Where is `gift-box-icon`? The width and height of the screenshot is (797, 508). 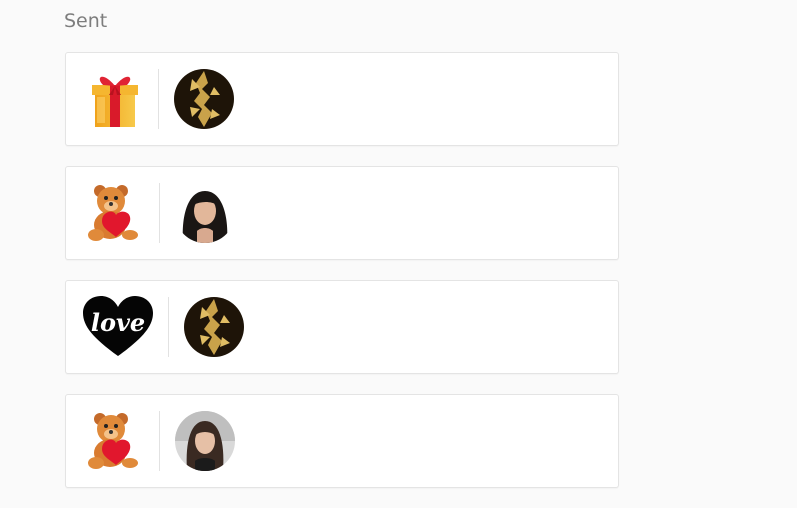 gift-box-icon is located at coordinates (115, 99).